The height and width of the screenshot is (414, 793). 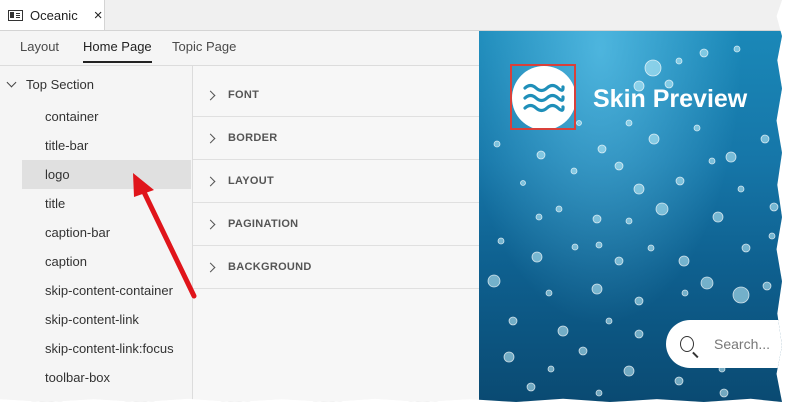 What do you see at coordinates (270, 267) in the screenshot?
I see `property-group-label: BACKGROUND` at bounding box center [270, 267].